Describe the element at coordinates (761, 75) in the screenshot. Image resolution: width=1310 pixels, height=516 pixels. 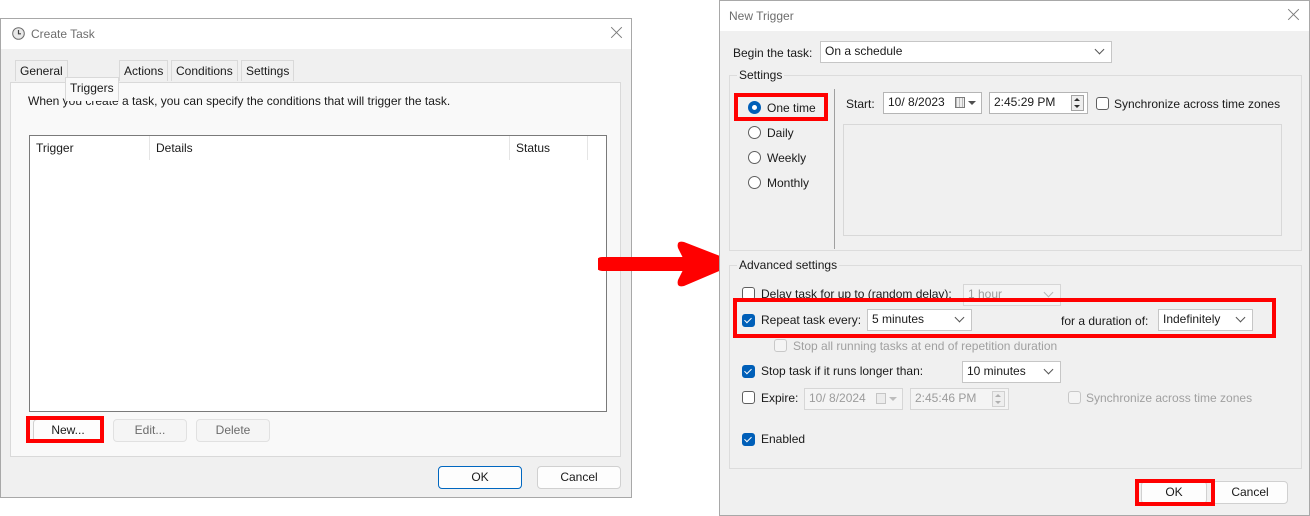
I see `settings-group-label: Settings` at that location.